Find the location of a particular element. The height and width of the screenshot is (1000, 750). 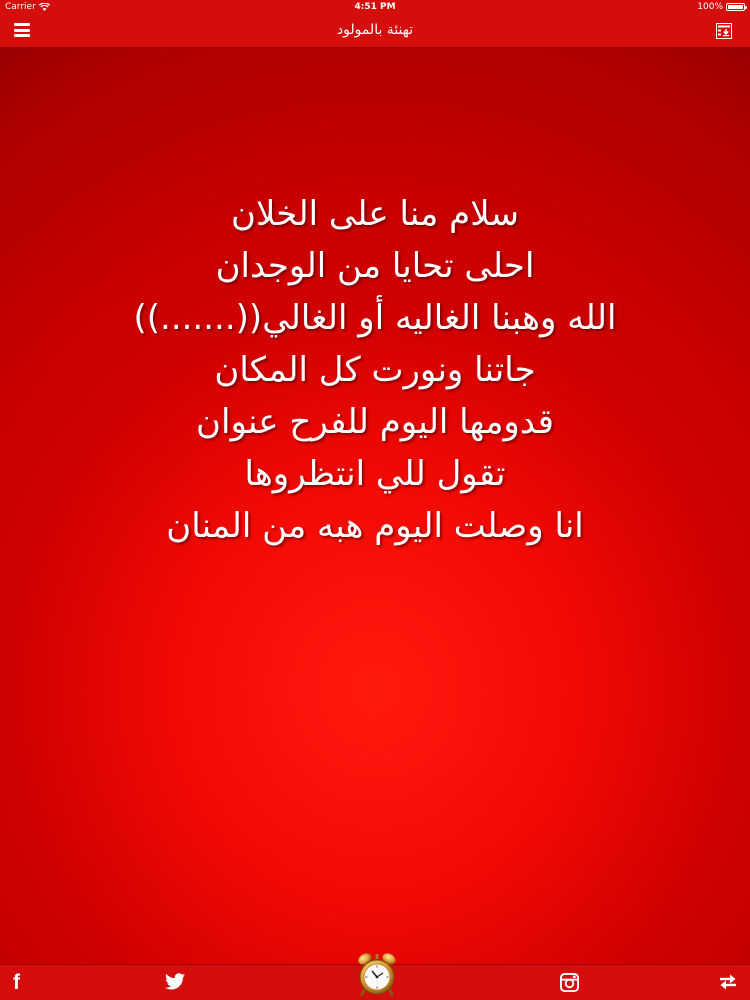

alarm-clock-icon is located at coordinates (377, 975).